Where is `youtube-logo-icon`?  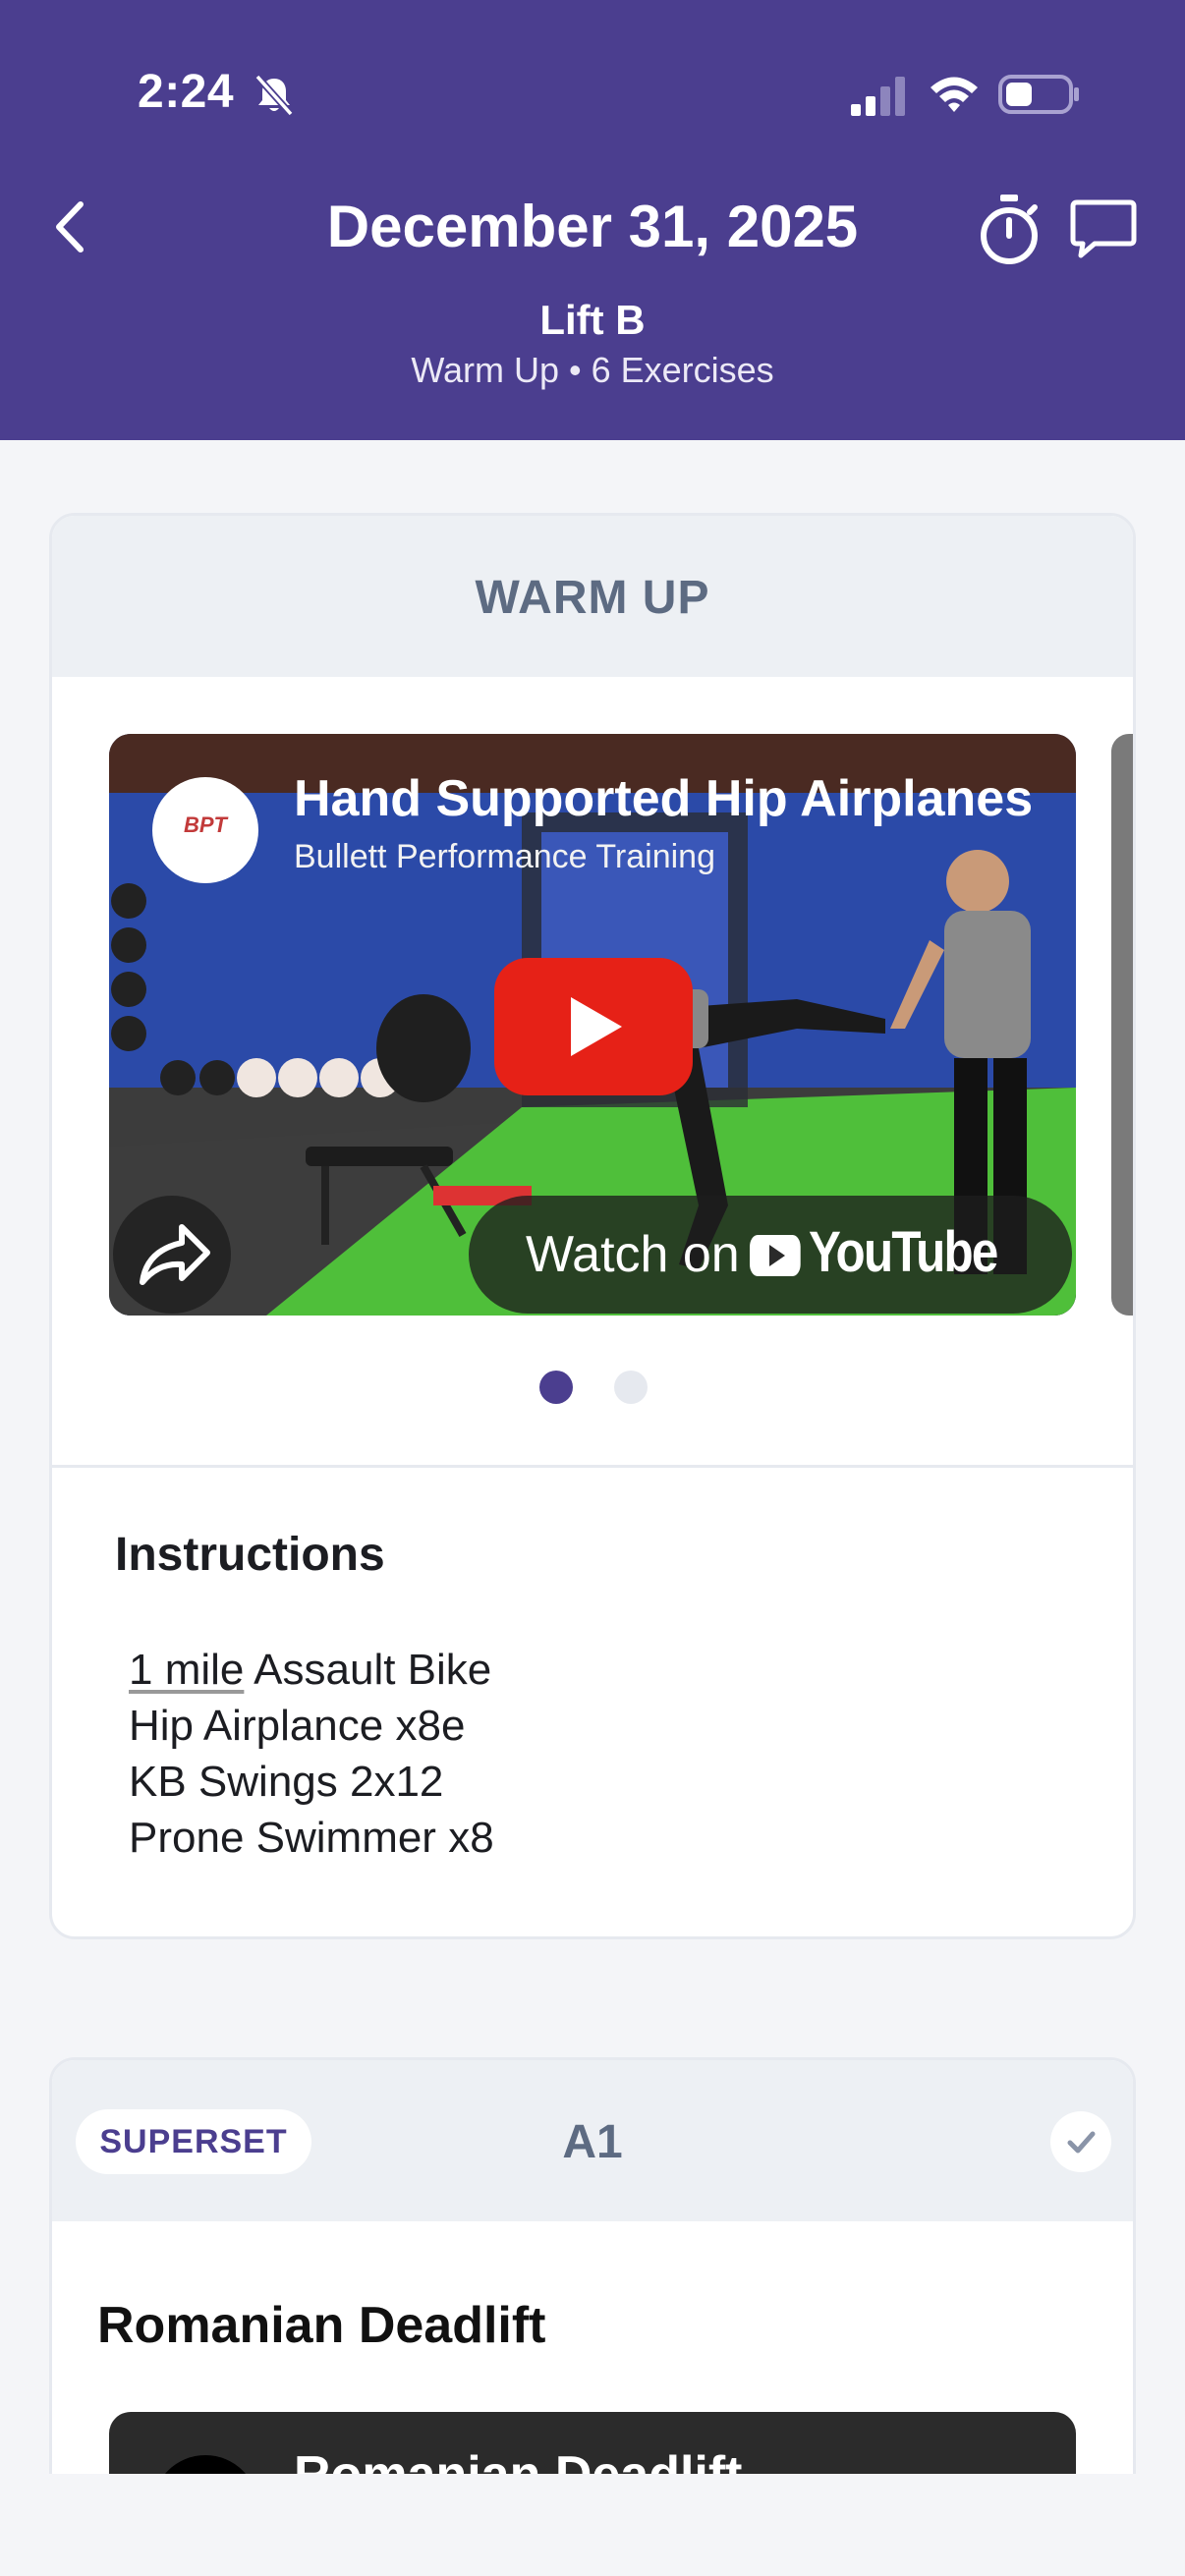
youtube-logo-icon is located at coordinates (776, 1255).